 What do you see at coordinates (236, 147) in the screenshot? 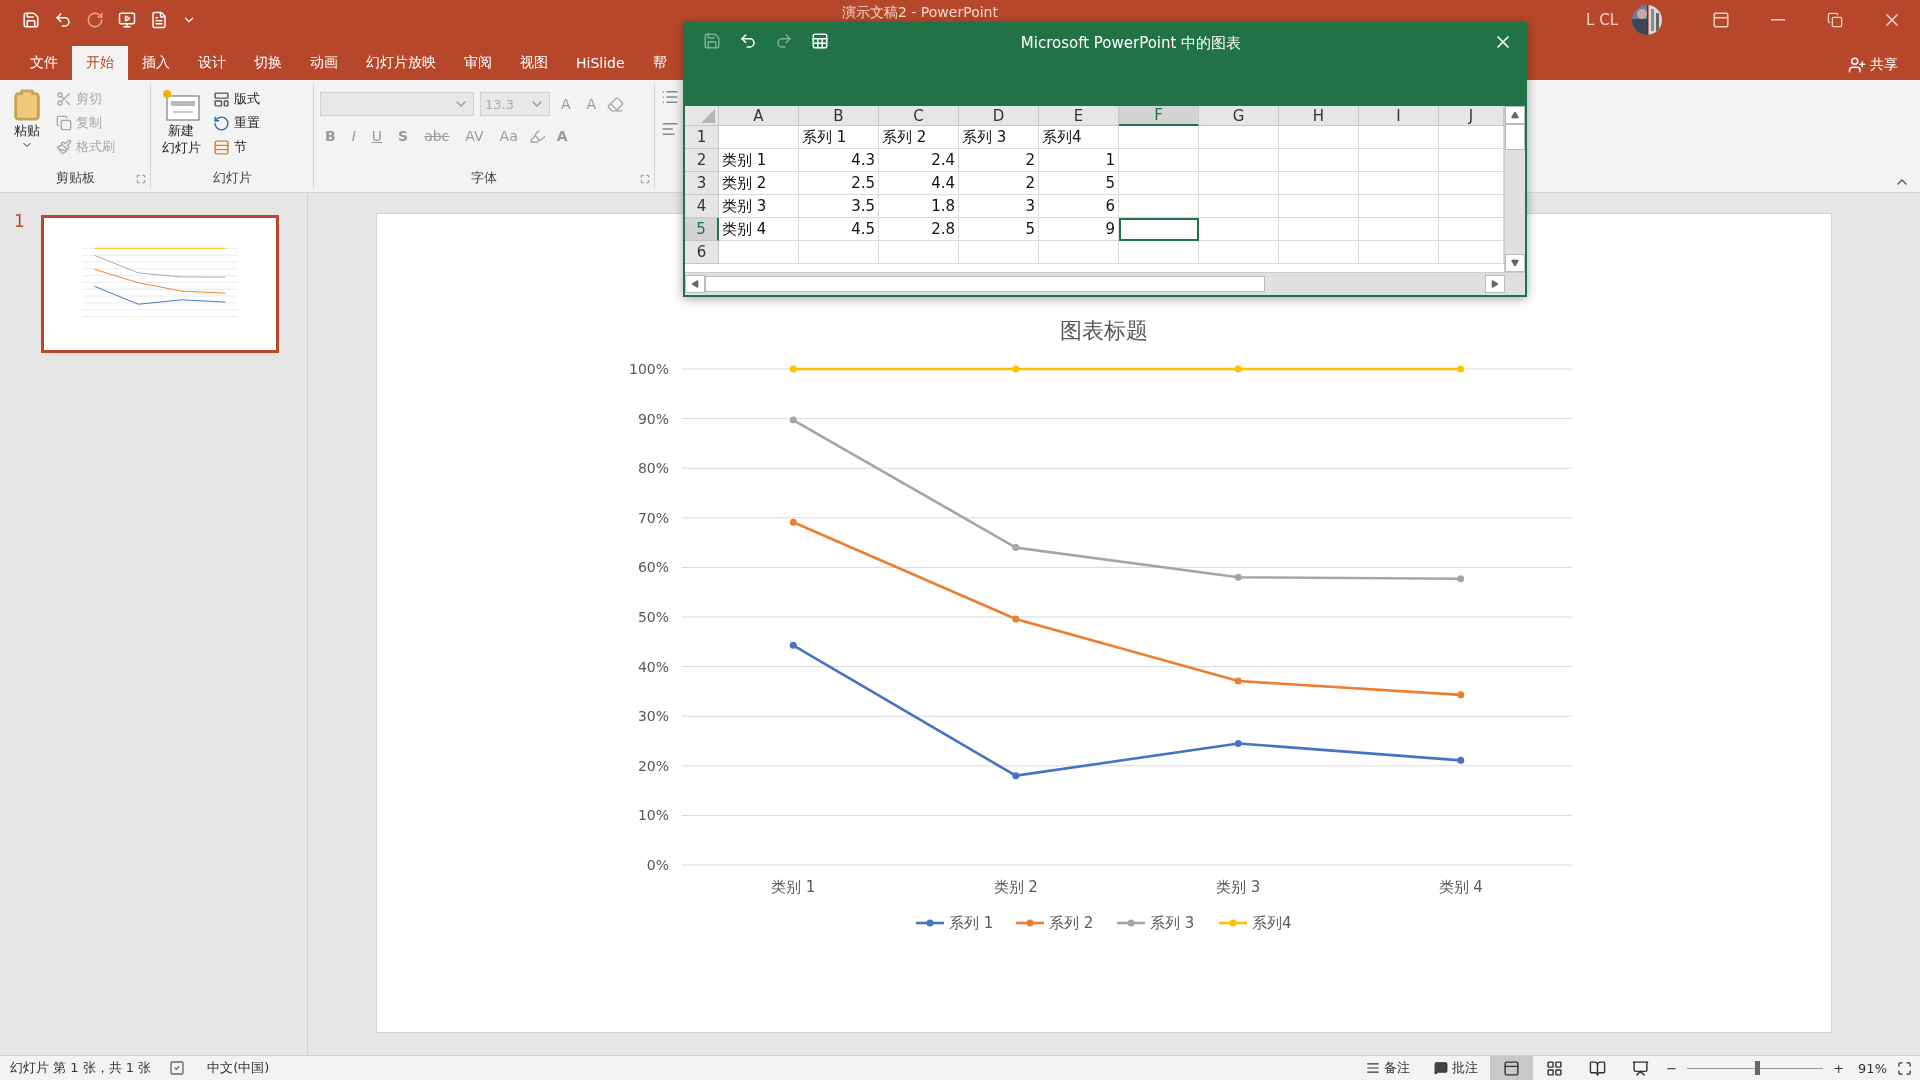
I see `section-button: 节` at bounding box center [236, 147].